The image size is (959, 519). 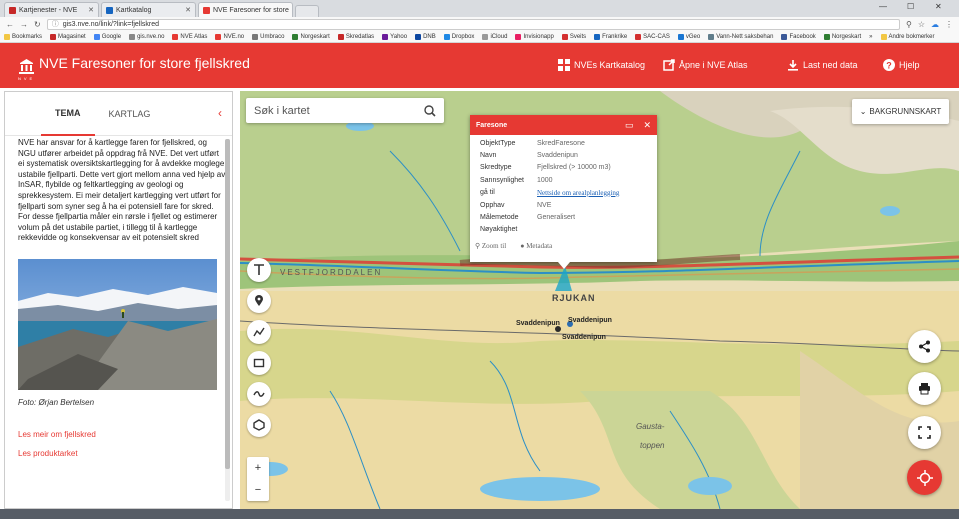 What do you see at coordinates (24, 24) in the screenshot?
I see `forward-icon: →` at bounding box center [24, 24].